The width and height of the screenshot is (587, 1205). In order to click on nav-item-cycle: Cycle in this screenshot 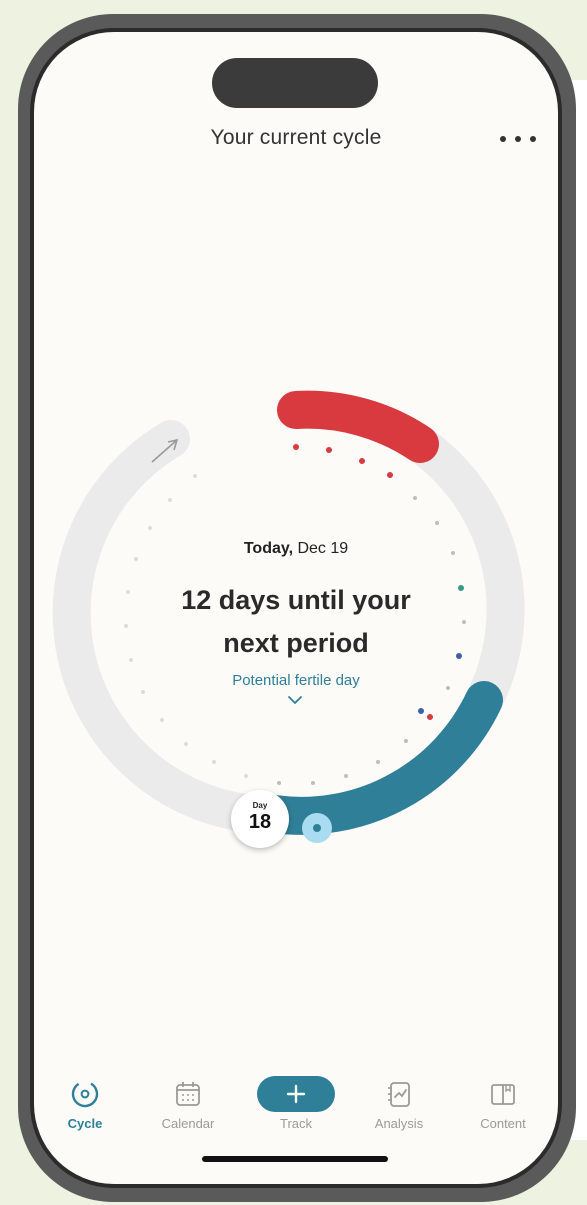, I will do `click(85, 1102)`.